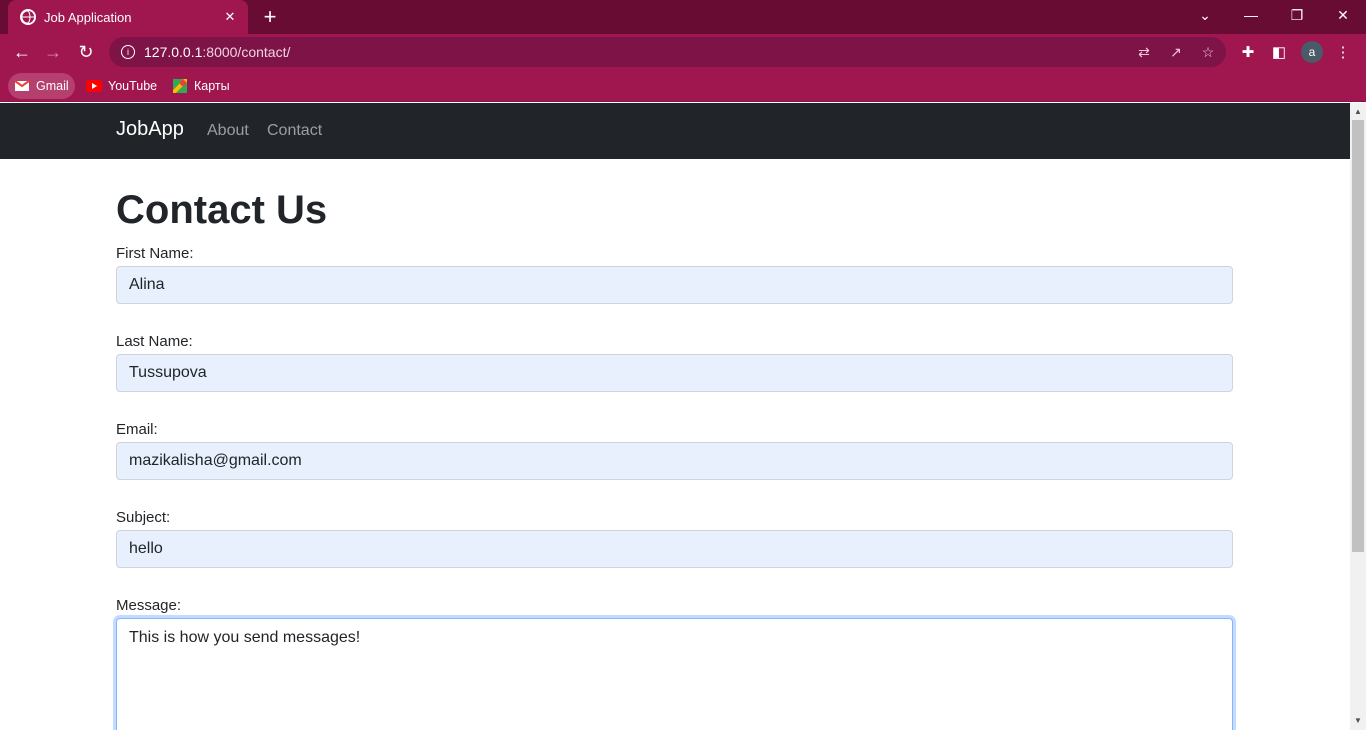 This screenshot has height=730, width=1366. Describe the element at coordinates (154, 341) in the screenshot. I see `last-name-label: Last Name:` at that location.